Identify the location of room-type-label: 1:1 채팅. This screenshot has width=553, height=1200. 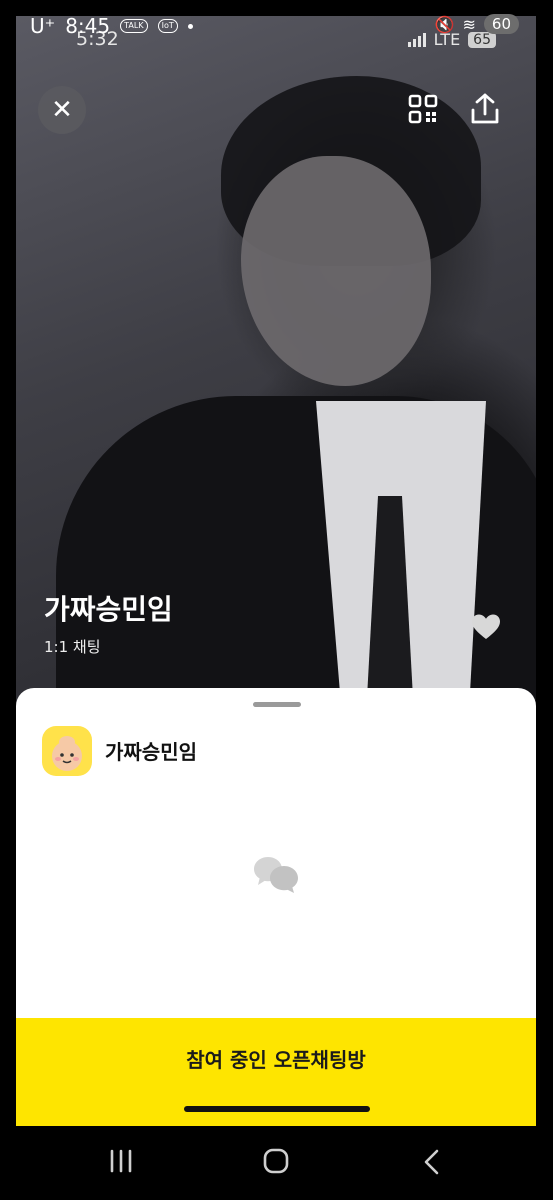
(72, 647).